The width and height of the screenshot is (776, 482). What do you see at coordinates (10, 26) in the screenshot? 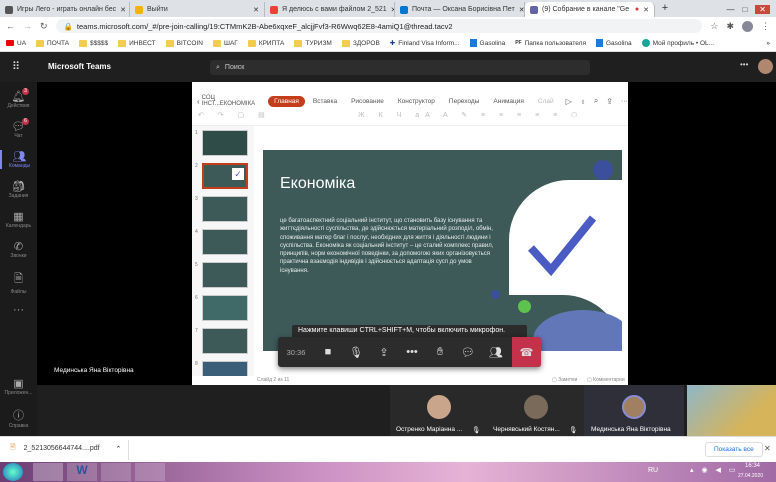
I see `back-icon: ←` at bounding box center [10, 26].